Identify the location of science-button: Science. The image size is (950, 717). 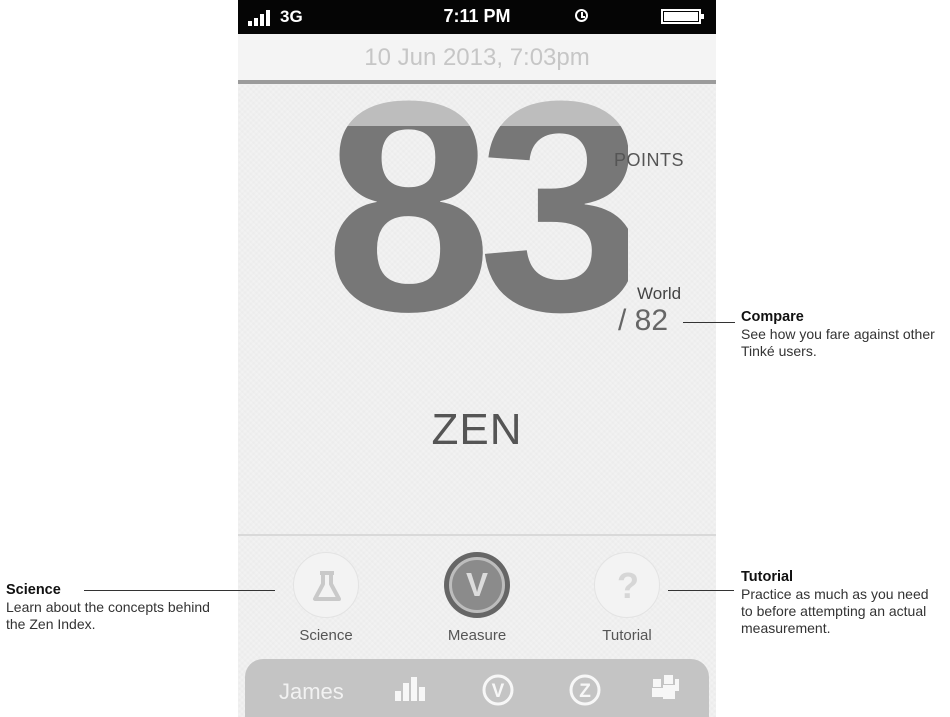
(326, 598).